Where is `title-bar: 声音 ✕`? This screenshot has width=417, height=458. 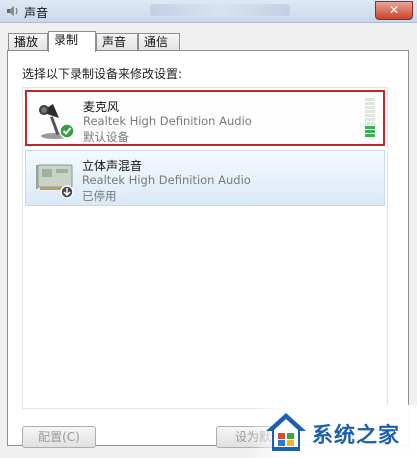 title-bar: 声音 ✕ is located at coordinates (208, 11).